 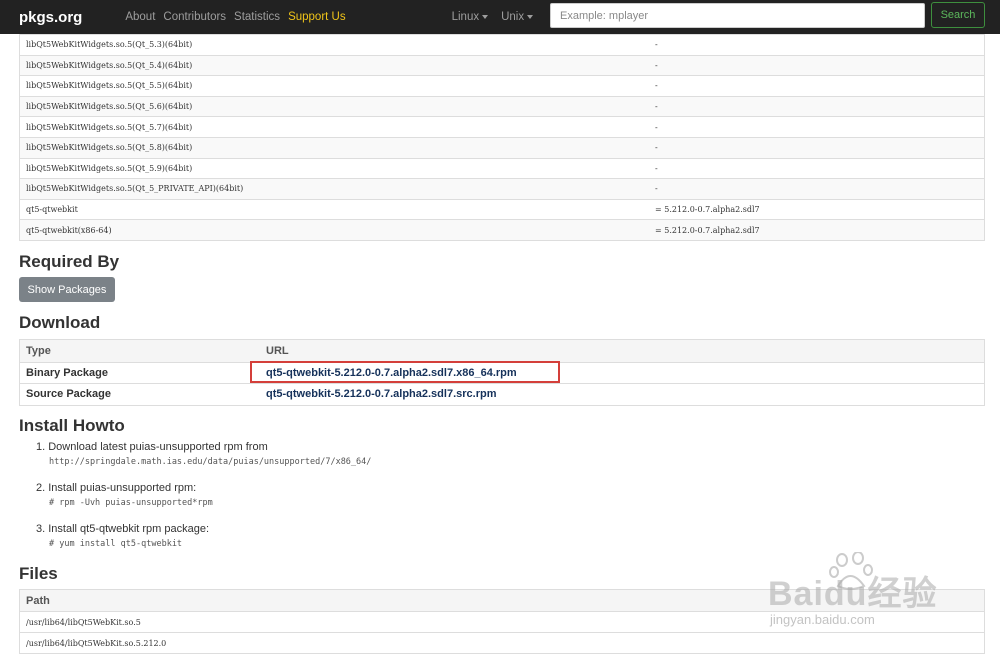 What do you see at coordinates (502, 209) in the screenshot?
I see `table-row: qt5-qtwebkit = 5.212.0-0.7.alpha2.sdl7` at bounding box center [502, 209].